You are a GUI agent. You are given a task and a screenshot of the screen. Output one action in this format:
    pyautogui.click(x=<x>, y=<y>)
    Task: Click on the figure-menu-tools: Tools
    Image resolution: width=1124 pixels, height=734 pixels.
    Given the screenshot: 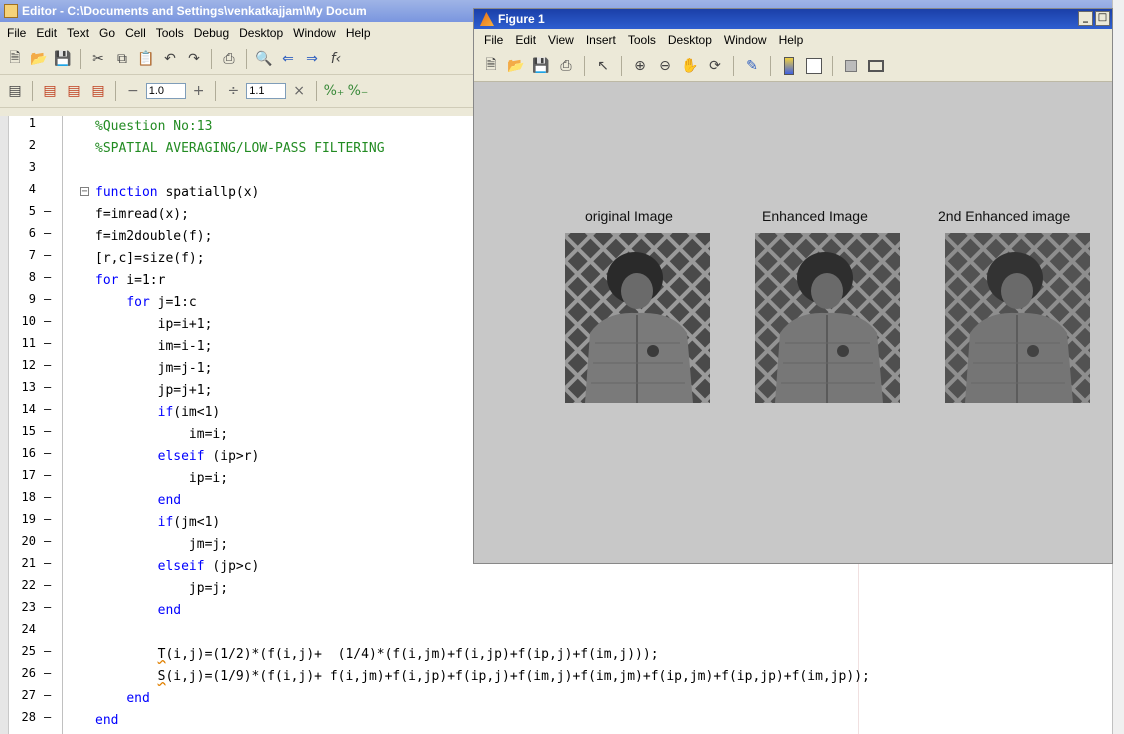 What is the action you would take?
    pyautogui.click(x=642, y=40)
    